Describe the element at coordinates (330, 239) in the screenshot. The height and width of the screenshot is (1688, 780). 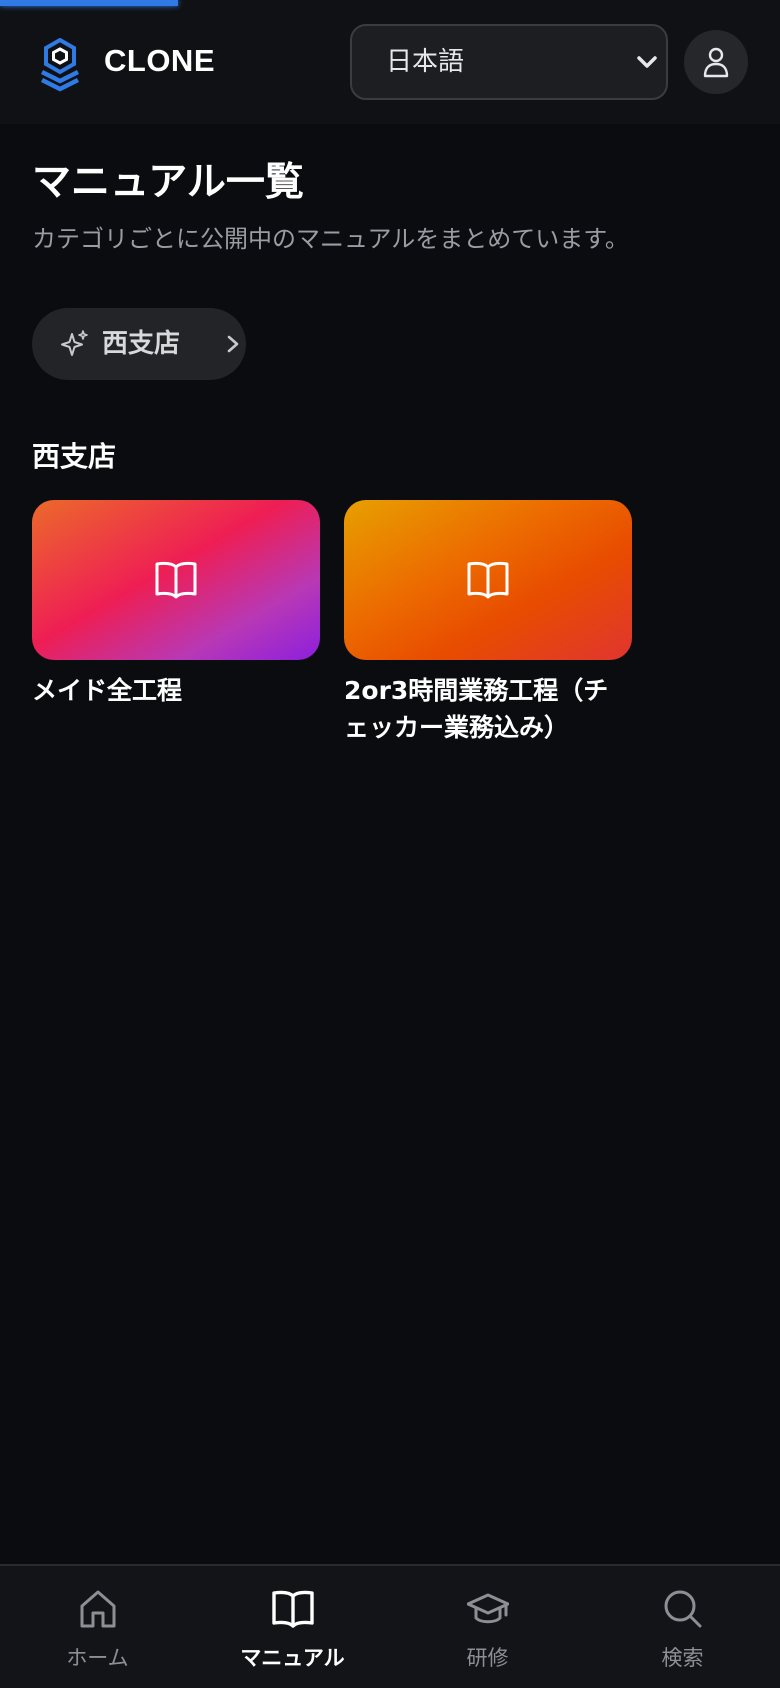
I see `page-subtitle: カテゴリごとに公開中のマニュアルをまとめています。` at that location.